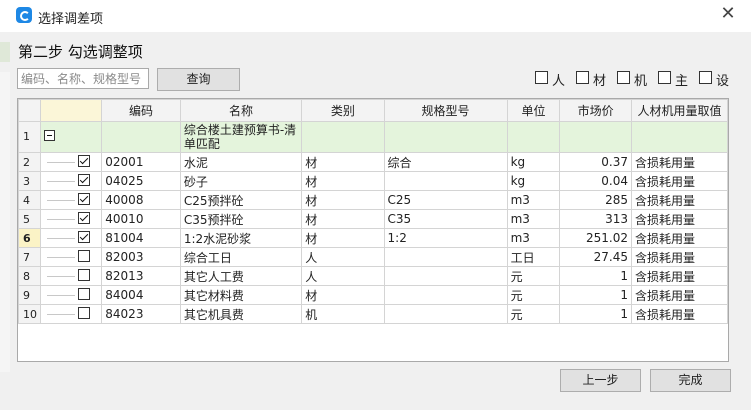 The height and width of the screenshot is (410, 751). What do you see at coordinates (533, 110) in the screenshot?
I see `header-unit: 单位` at bounding box center [533, 110].